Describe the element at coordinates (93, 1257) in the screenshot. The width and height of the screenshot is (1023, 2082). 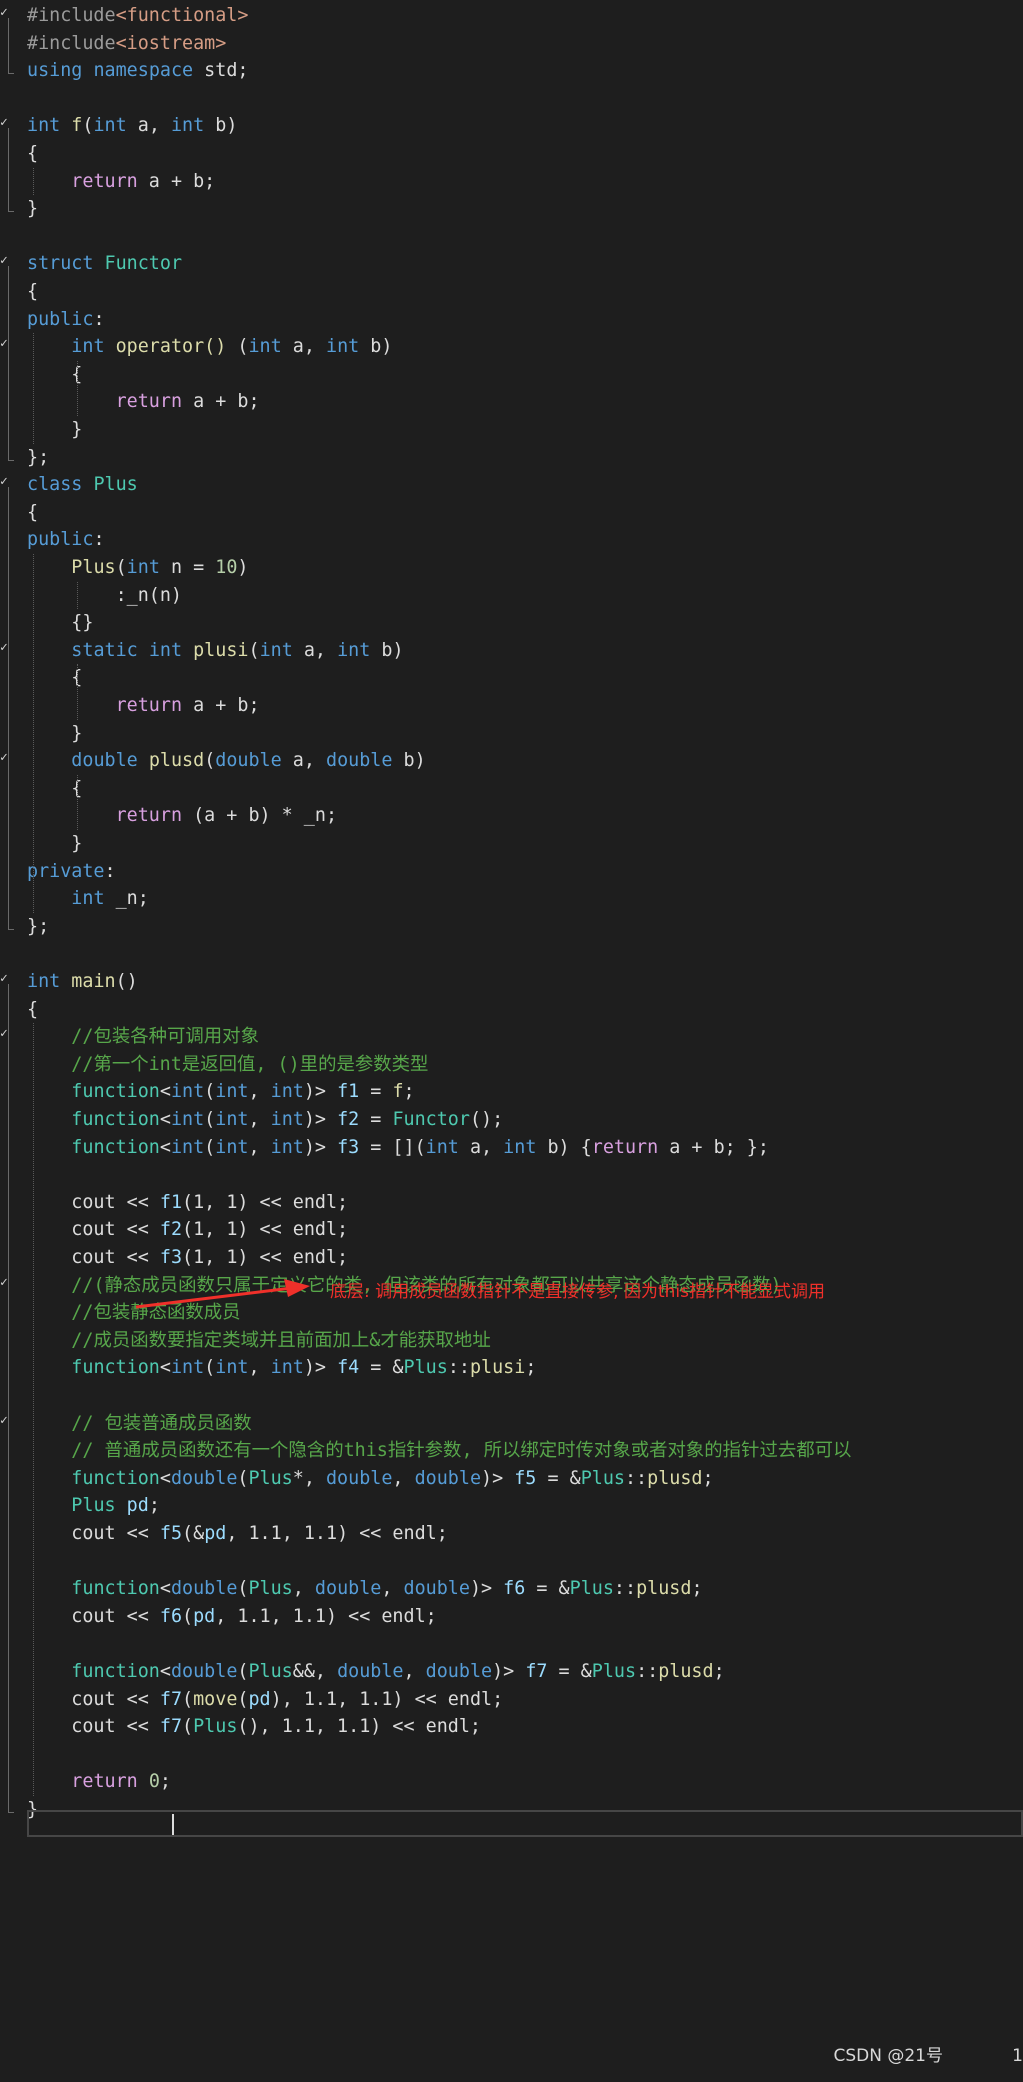
I see `code-token: cout <<` at that location.